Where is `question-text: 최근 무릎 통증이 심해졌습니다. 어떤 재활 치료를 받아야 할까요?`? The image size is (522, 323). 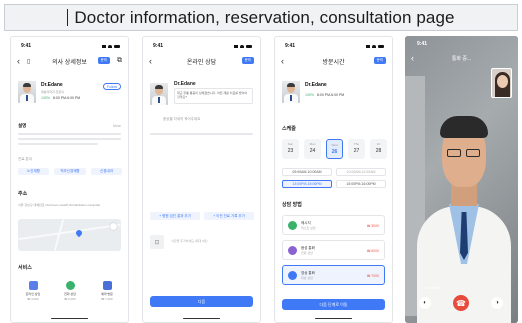 question-text: 최근 무릎 통증이 심해졌습니다. 어떤 재활 치료를 받아야 할까요? is located at coordinates (213, 96).